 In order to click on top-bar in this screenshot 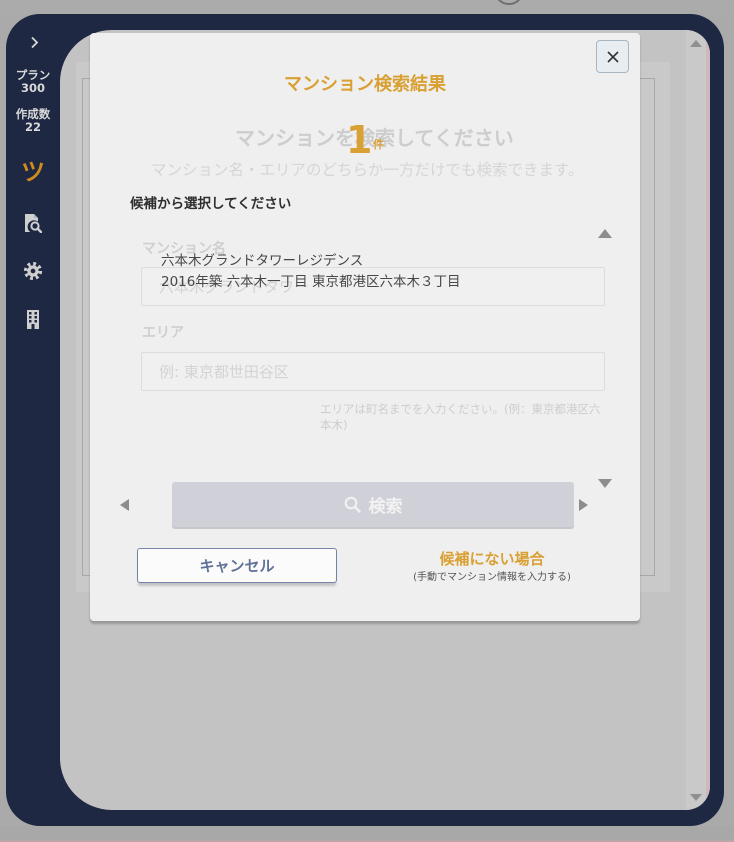, I will do `click(367, 7)`.